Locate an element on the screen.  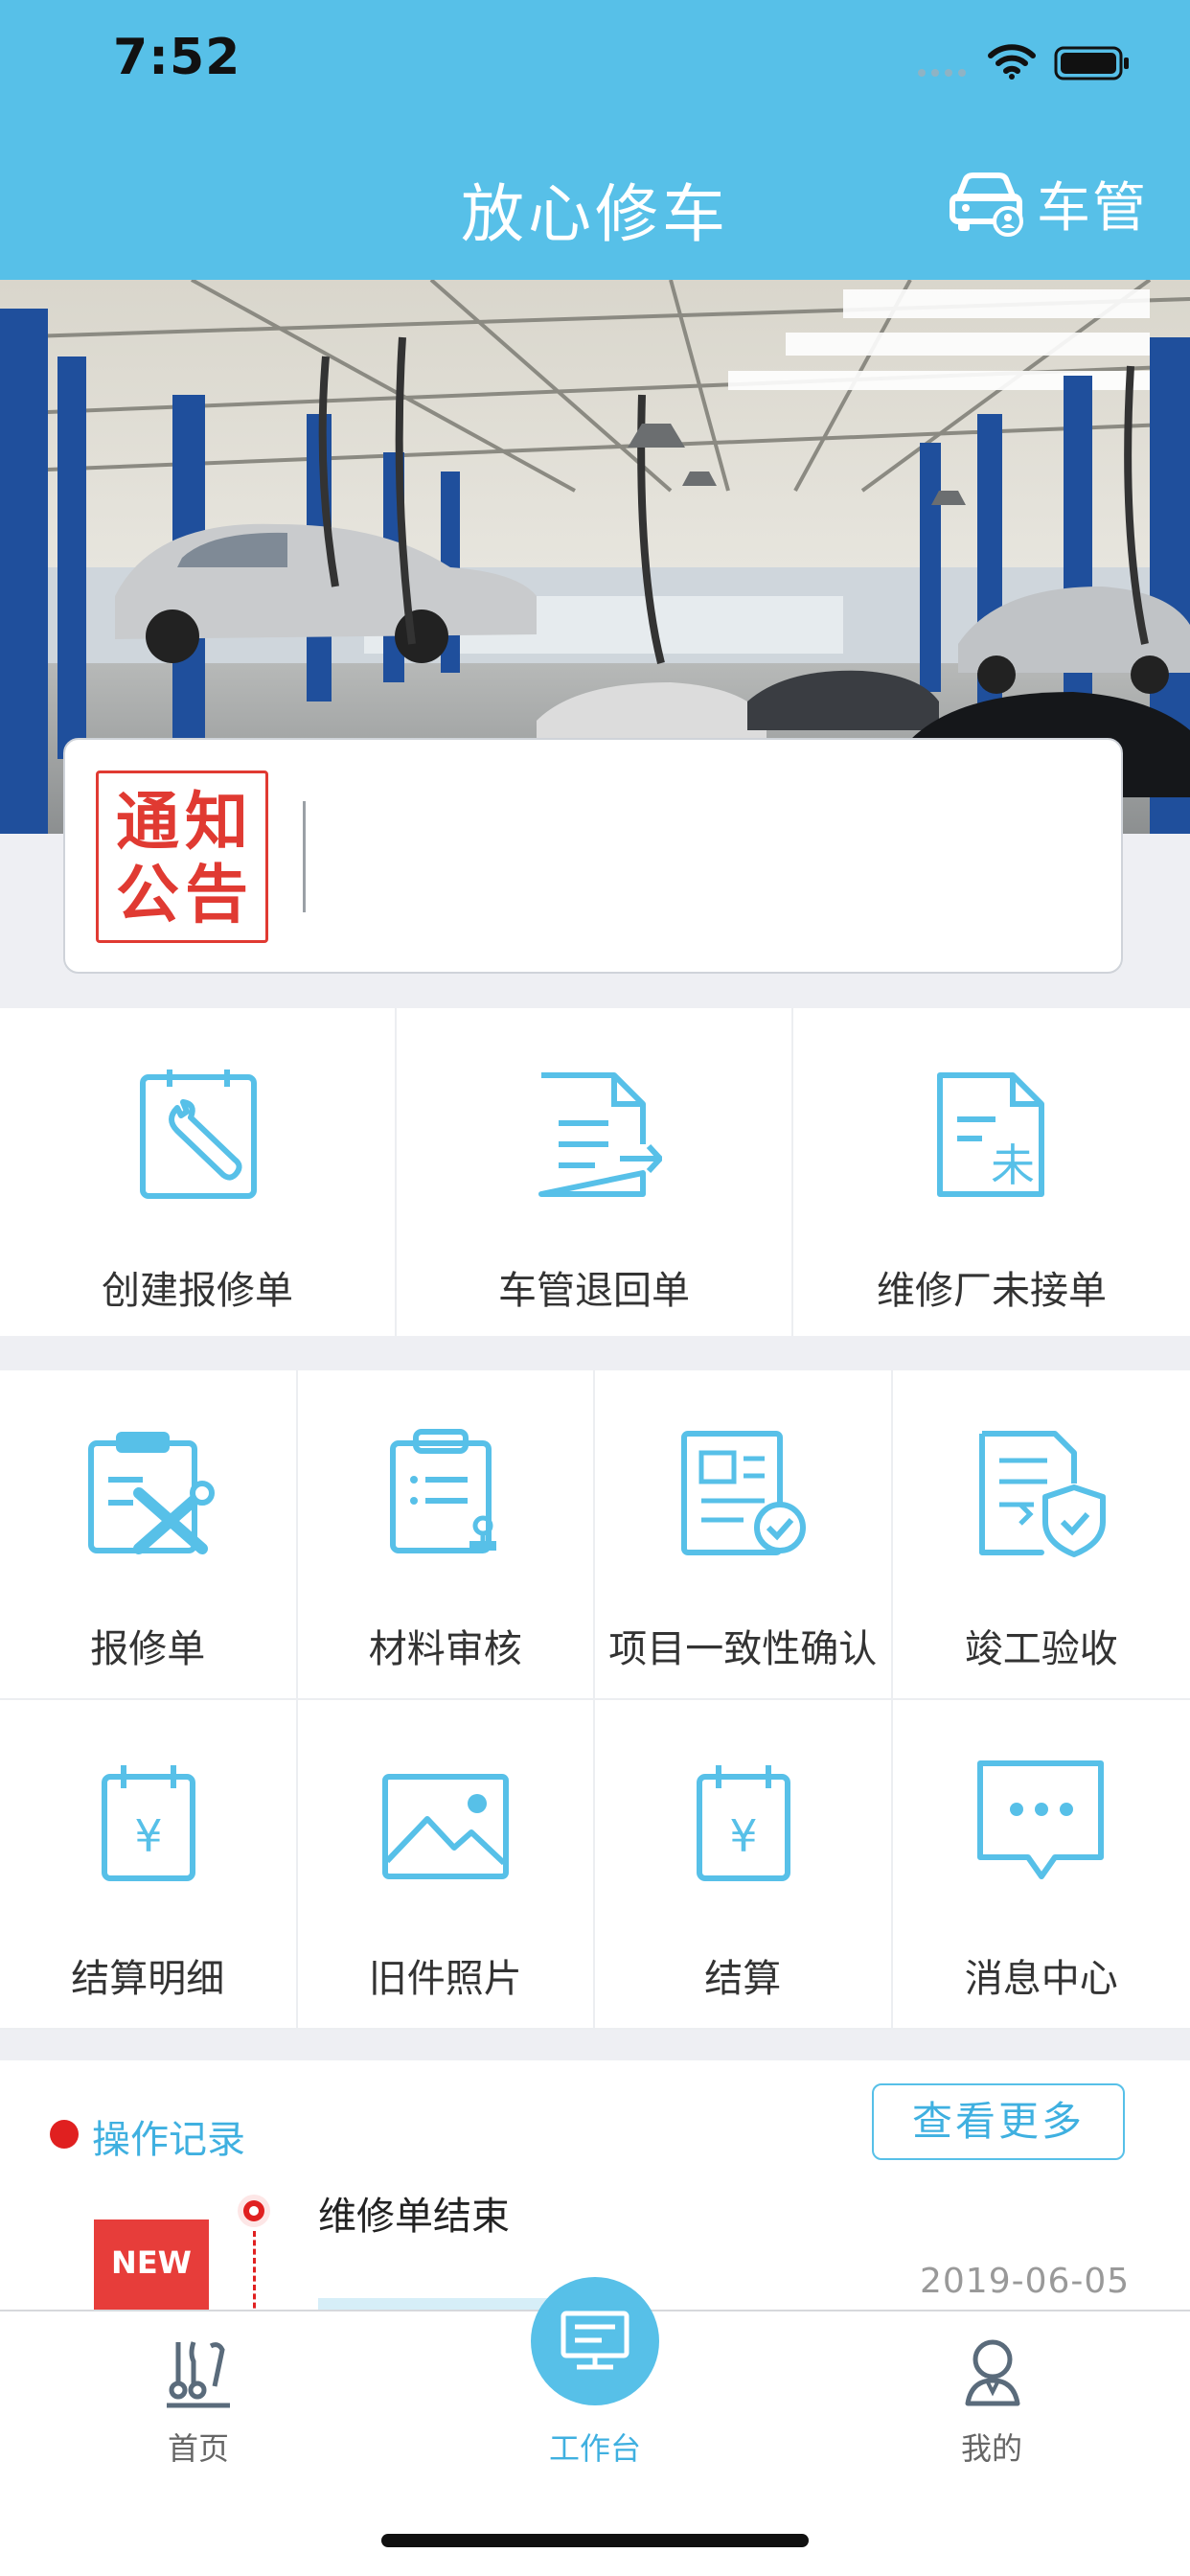
stamp-char: 告 is located at coordinates (217, 894).